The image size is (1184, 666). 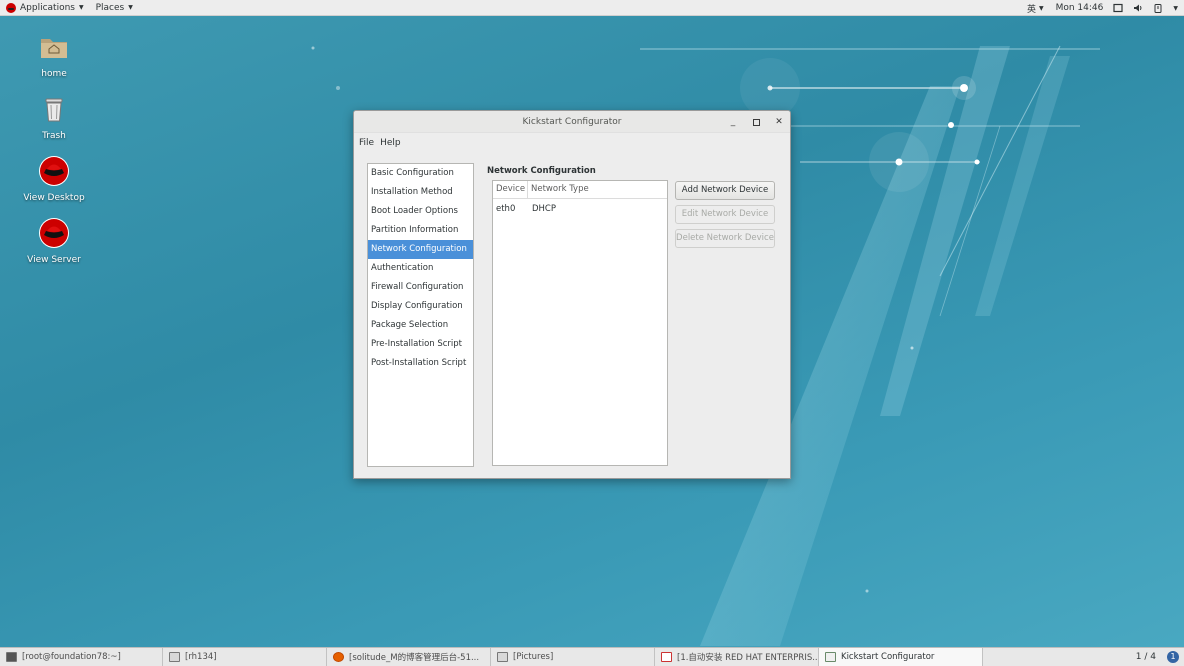 What do you see at coordinates (502, 657) in the screenshot?
I see `folder-icon` at bounding box center [502, 657].